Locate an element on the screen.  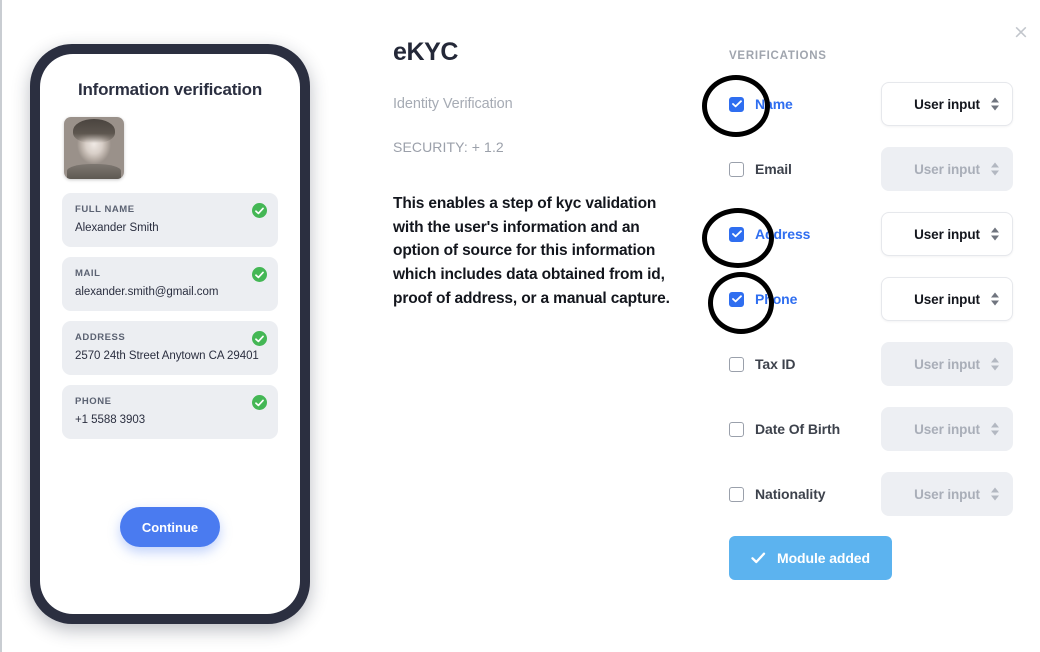
info-card-label: FULL NAME is located at coordinates (105, 209).